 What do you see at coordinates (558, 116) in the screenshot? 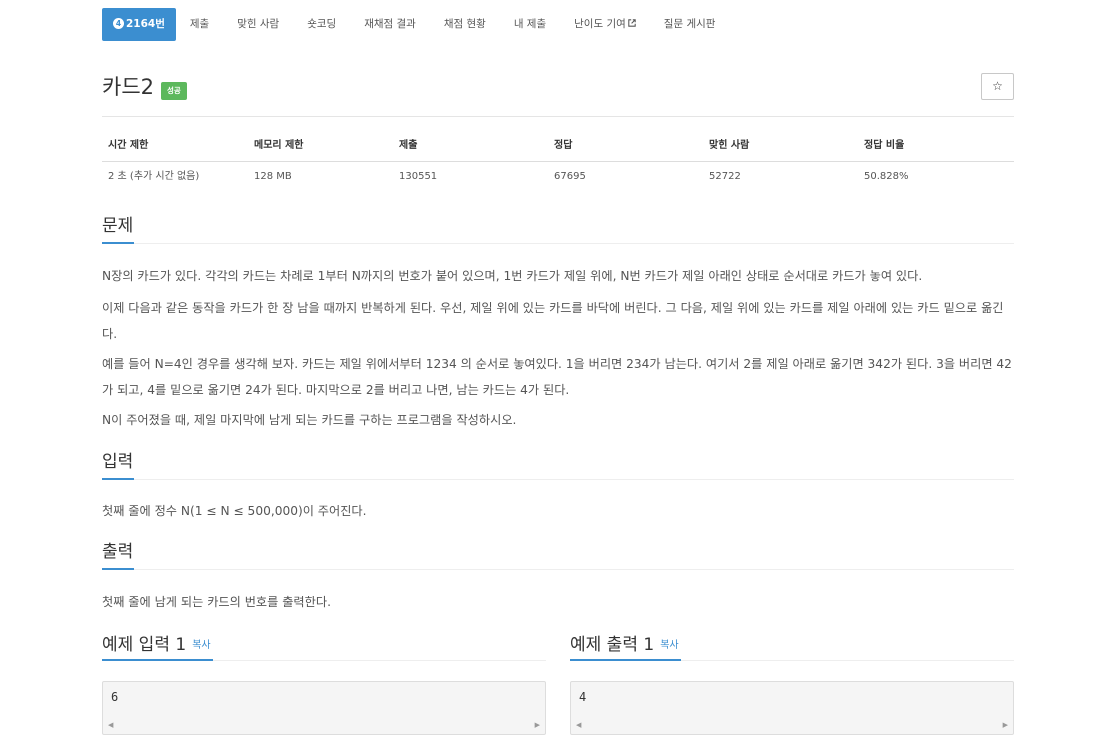
I see `divider` at bounding box center [558, 116].